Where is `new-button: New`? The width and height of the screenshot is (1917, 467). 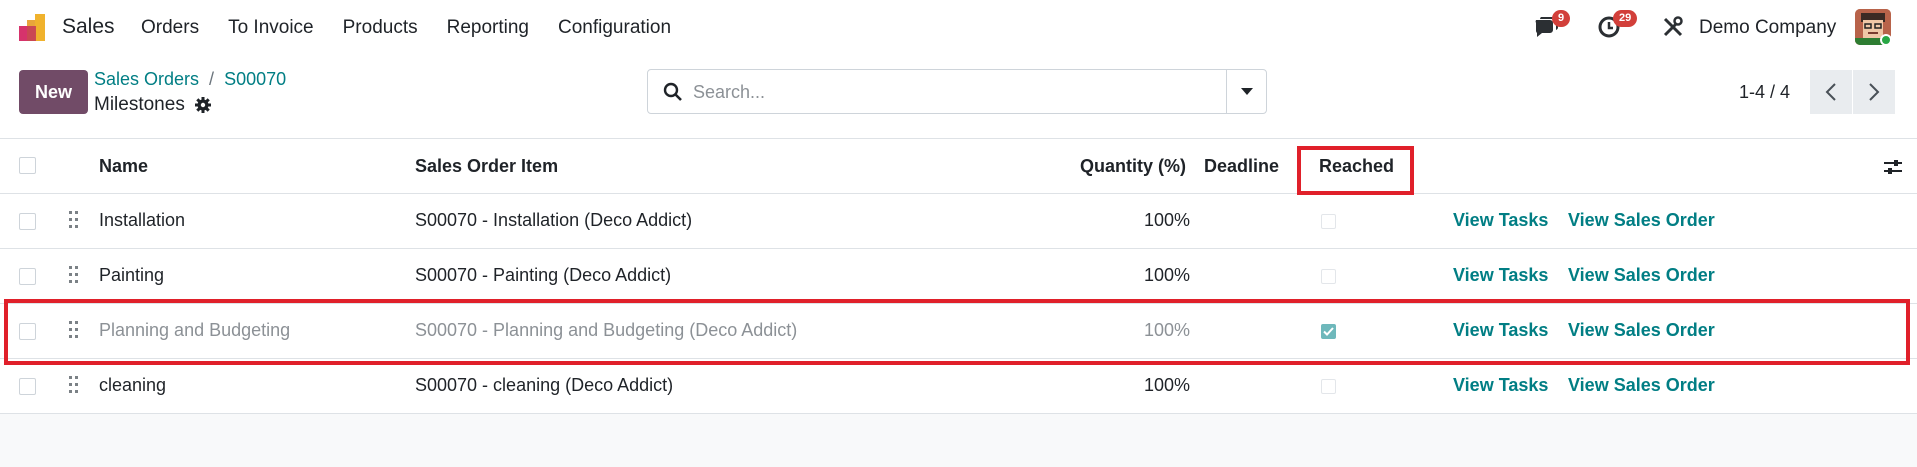 new-button: New is located at coordinates (53, 92).